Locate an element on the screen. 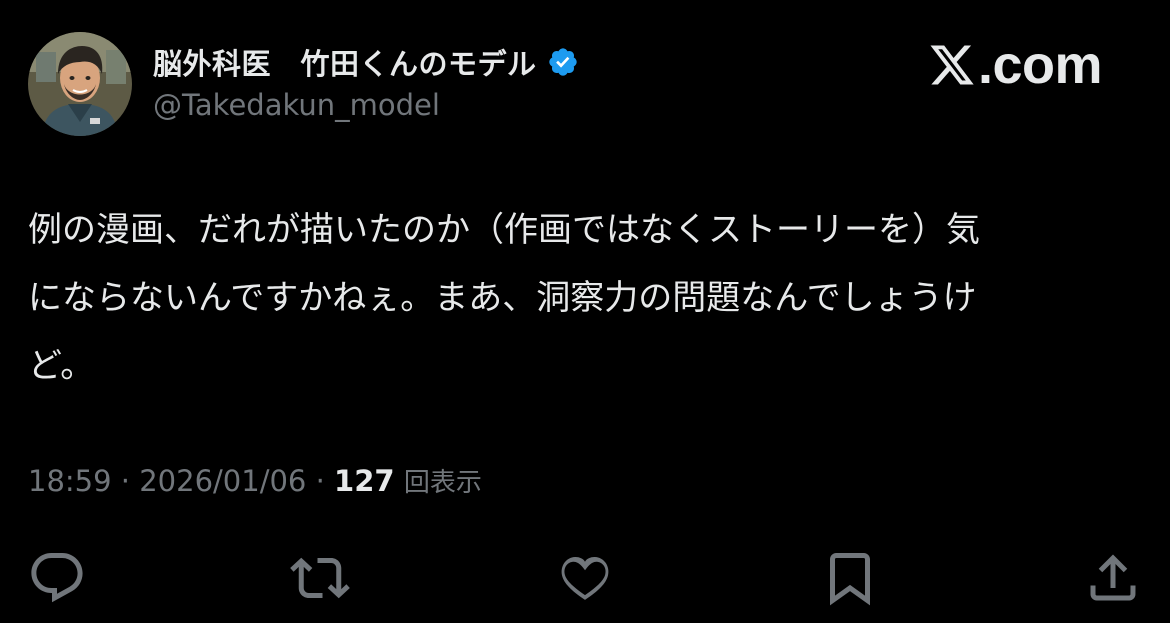  avatar-illustration is located at coordinates (80, 84).